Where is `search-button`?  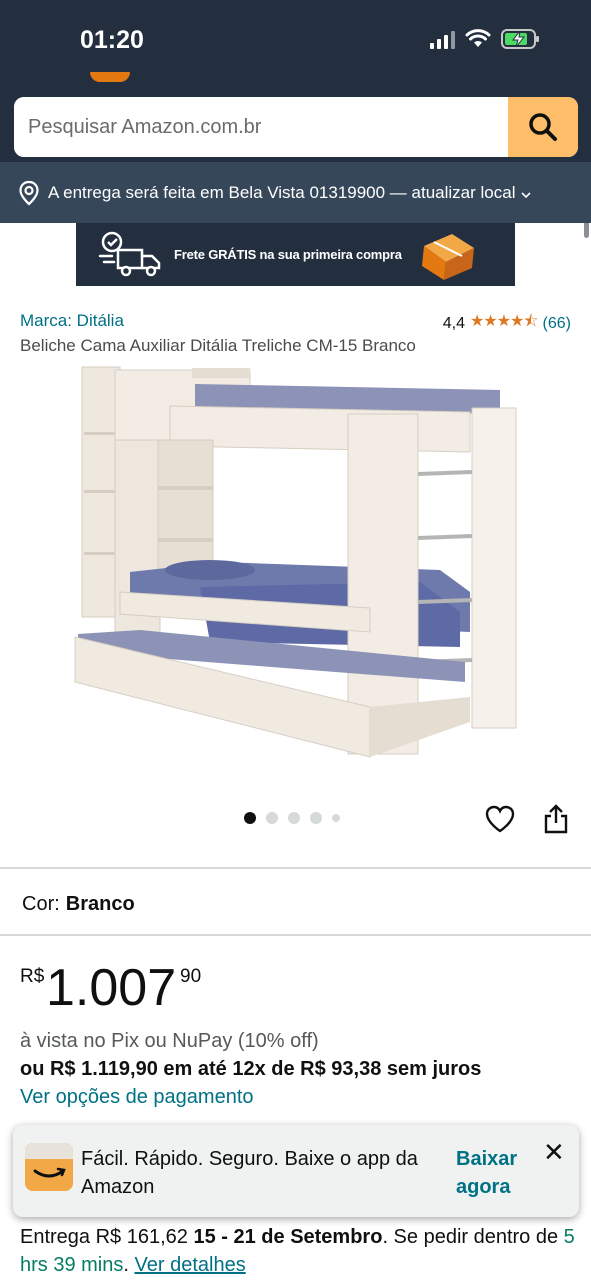
search-button is located at coordinates (543, 127).